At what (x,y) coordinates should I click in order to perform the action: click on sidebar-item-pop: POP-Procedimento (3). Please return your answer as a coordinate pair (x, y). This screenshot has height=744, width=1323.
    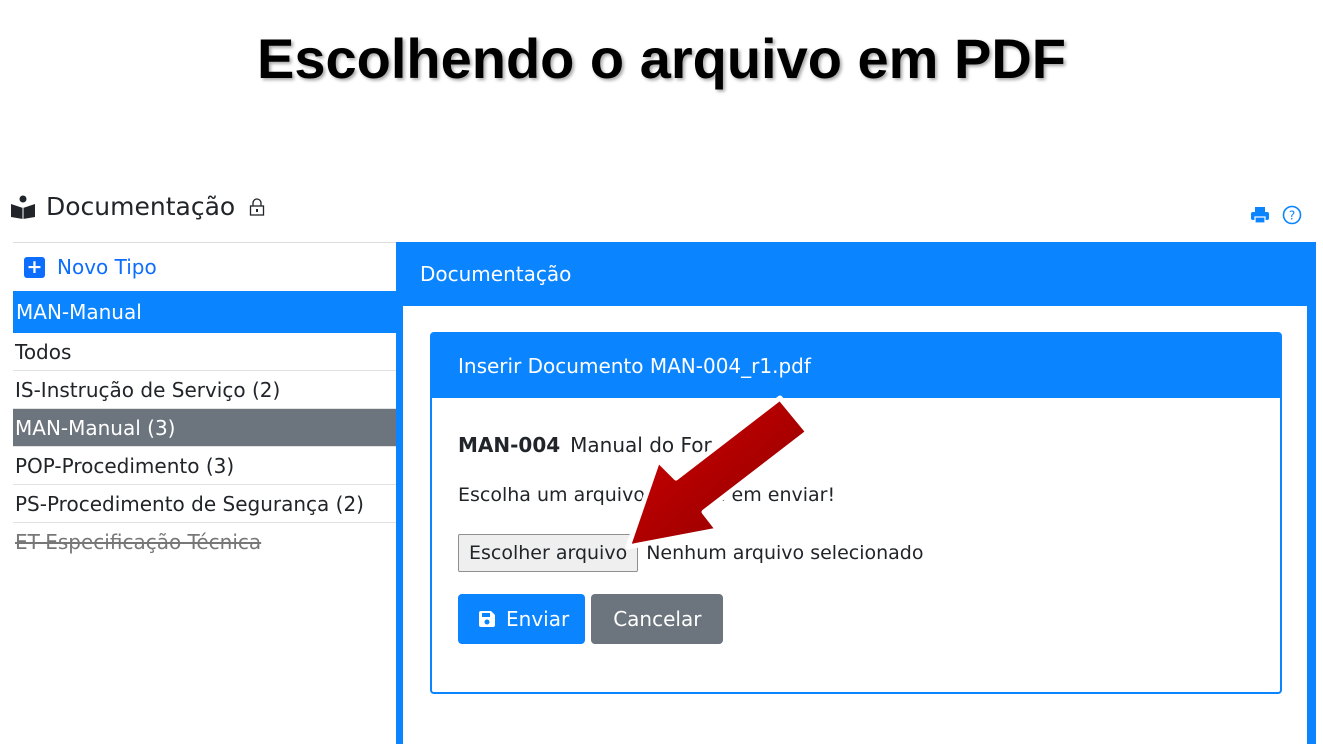
    Looking at the image, I should click on (204, 466).